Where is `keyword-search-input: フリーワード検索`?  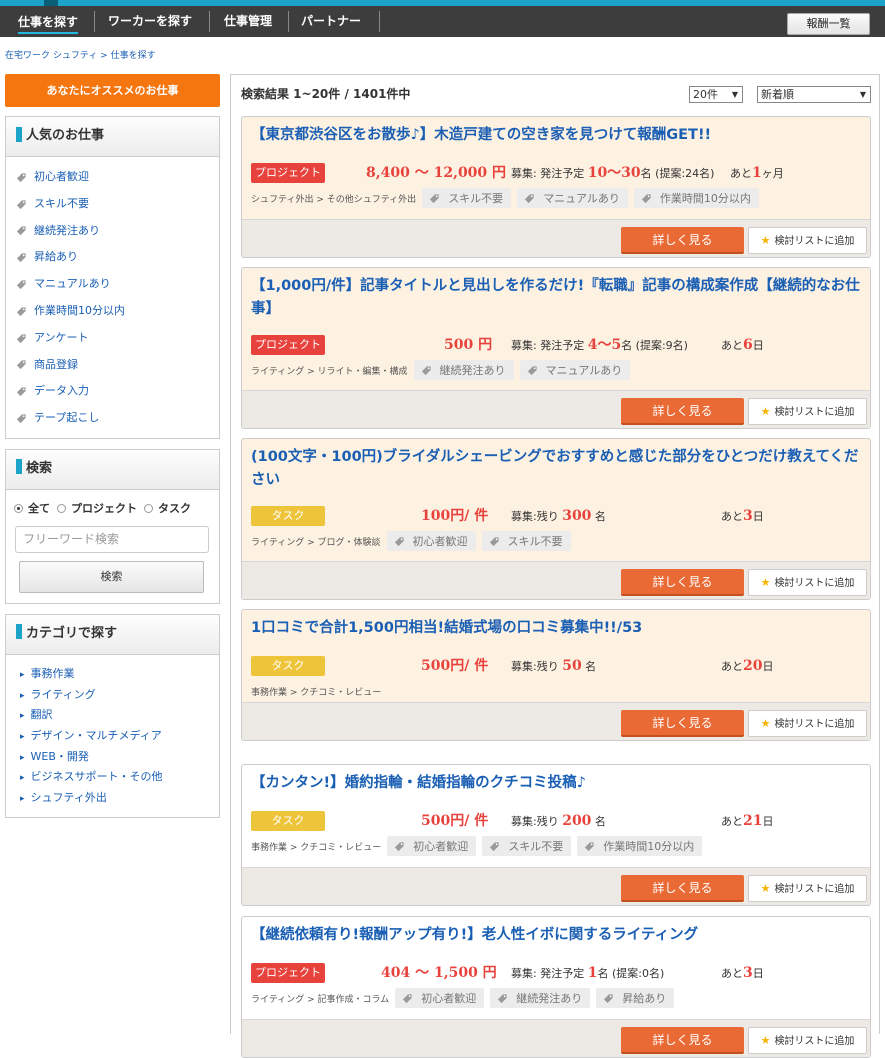 keyword-search-input: フリーワード検索 is located at coordinates (112, 539).